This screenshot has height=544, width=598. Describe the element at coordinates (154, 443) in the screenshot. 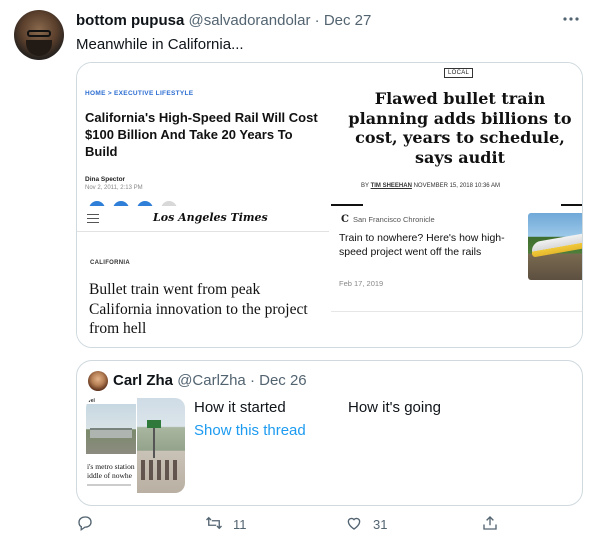

I see `sign-pole` at that location.